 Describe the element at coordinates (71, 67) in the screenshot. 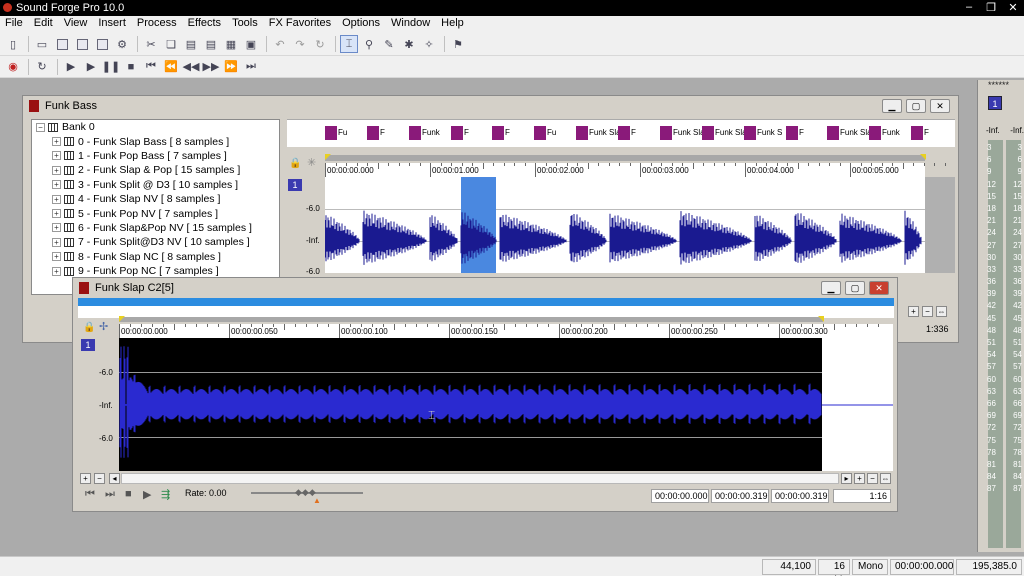

I see `play-all-icon: ▶` at that location.